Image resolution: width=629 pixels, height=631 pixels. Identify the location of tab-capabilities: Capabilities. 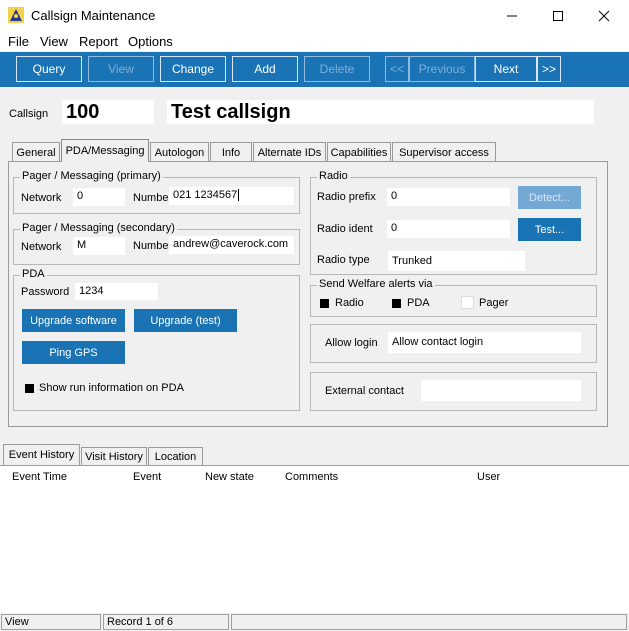
(359, 152).